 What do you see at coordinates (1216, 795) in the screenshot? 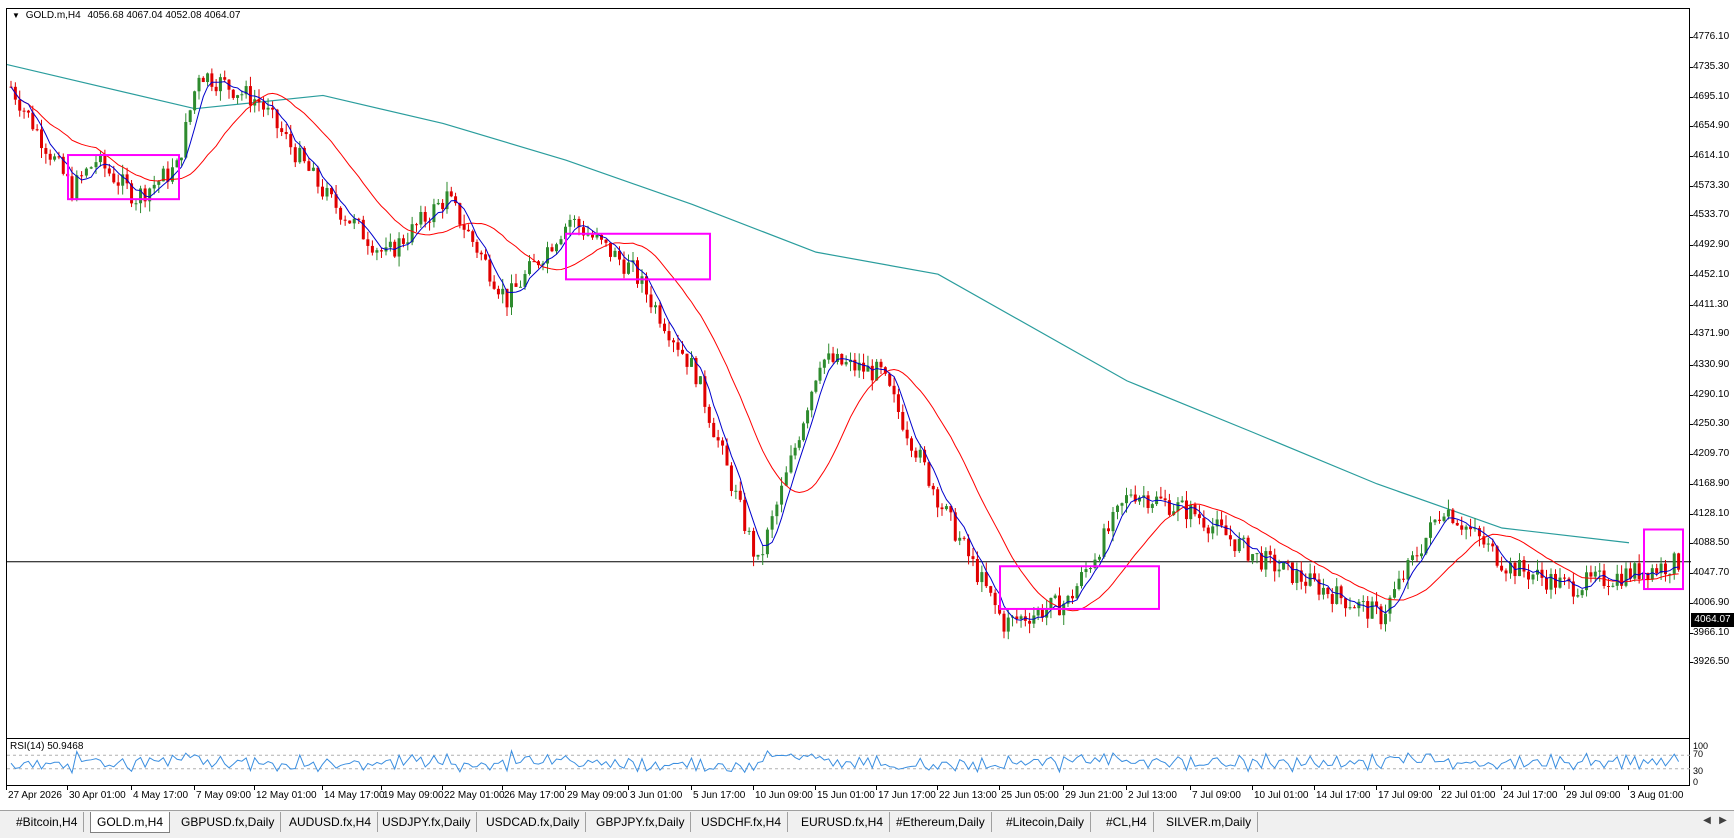
I see `time-axis-label: 7 Jul 09:00` at bounding box center [1216, 795].